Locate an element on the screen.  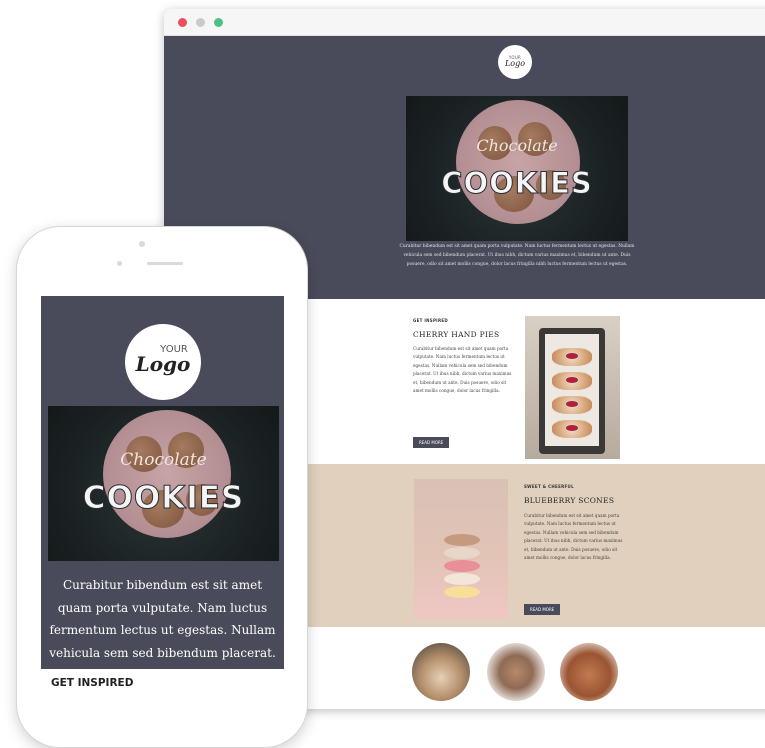
maximize-window-icon is located at coordinates (218, 22).